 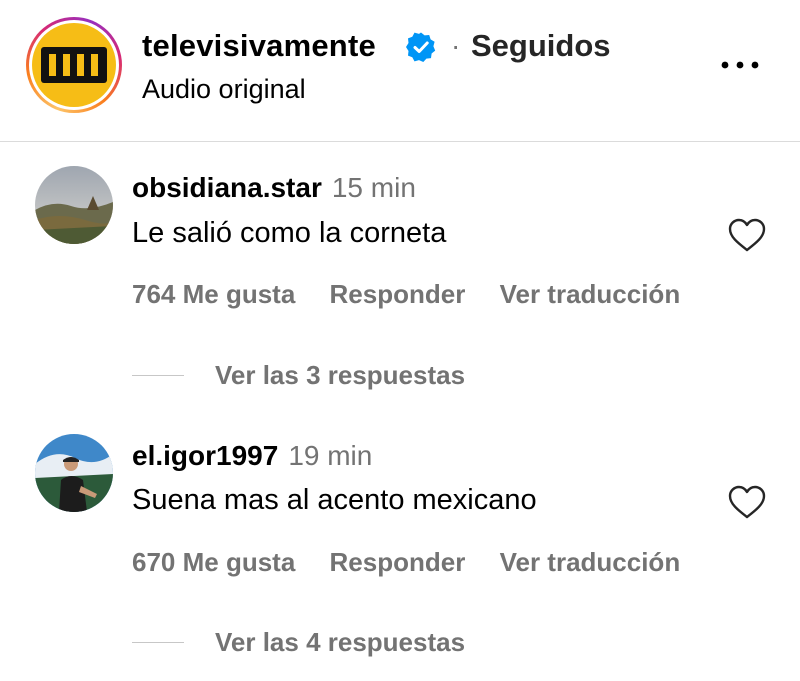 What do you see at coordinates (340, 375) in the screenshot?
I see `view-replies-label: Ver las 3 respuestas` at bounding box center [340, 375].